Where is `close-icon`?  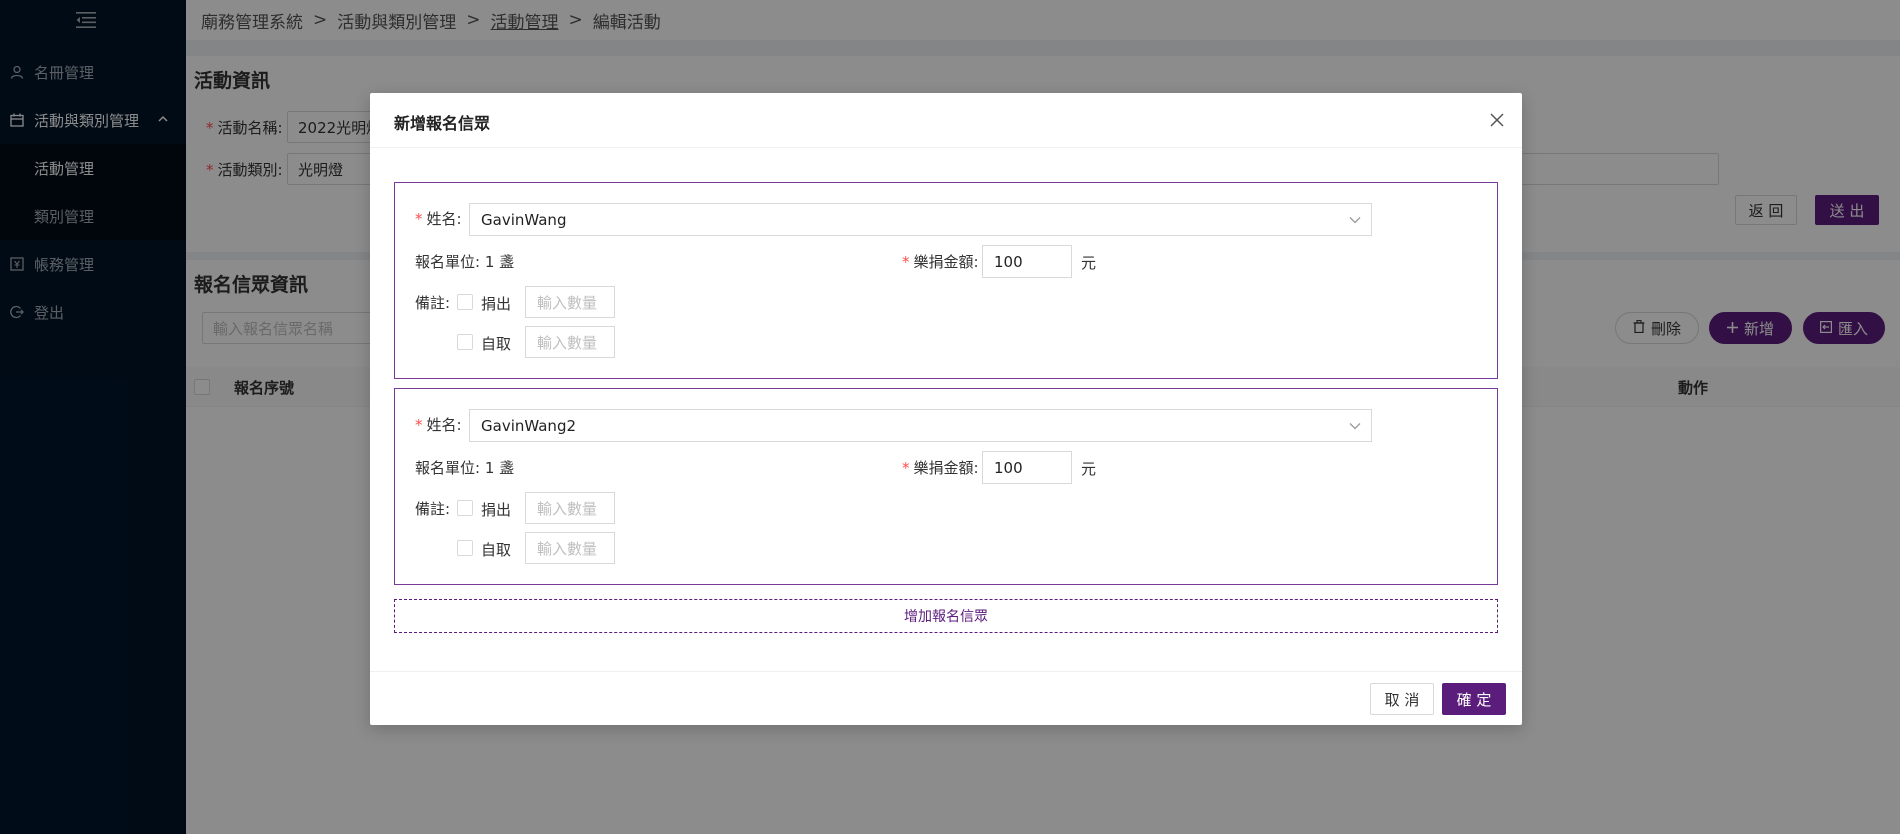 close-icon is located at coordinates (1497, 120).